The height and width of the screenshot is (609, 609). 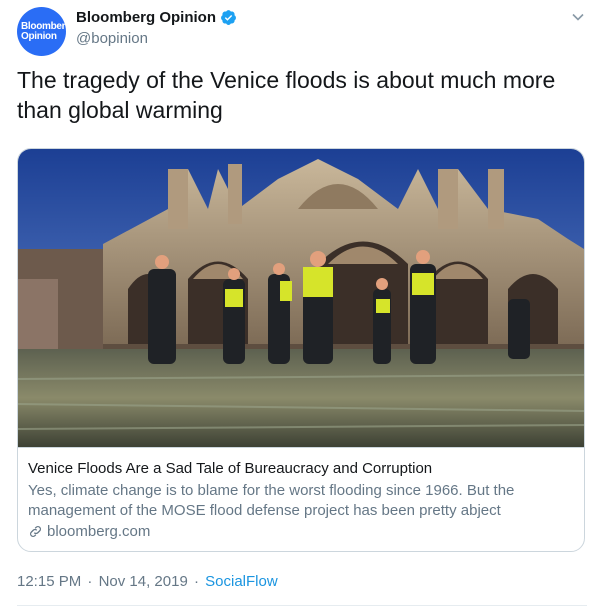 I want to click on name-row: Bloomberg Opinion, so click(x=156, y=17).